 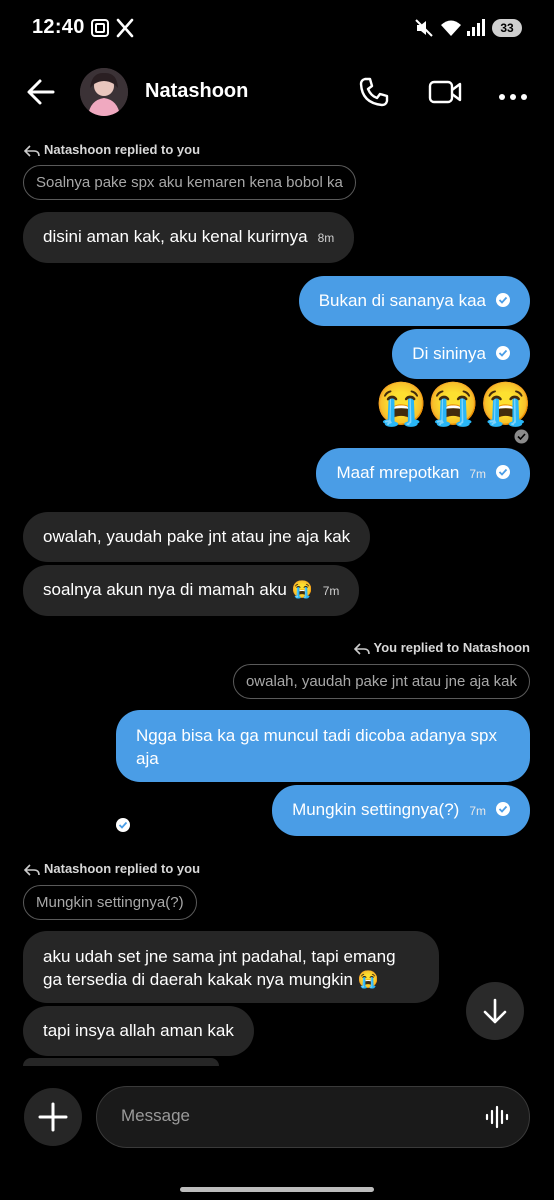 I want to click on message-field, so click(x=313, y=1117).